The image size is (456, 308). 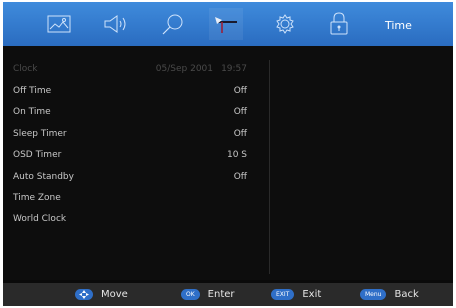 I want to click on hint-back: Menu Back, so click(x=389, y=294).